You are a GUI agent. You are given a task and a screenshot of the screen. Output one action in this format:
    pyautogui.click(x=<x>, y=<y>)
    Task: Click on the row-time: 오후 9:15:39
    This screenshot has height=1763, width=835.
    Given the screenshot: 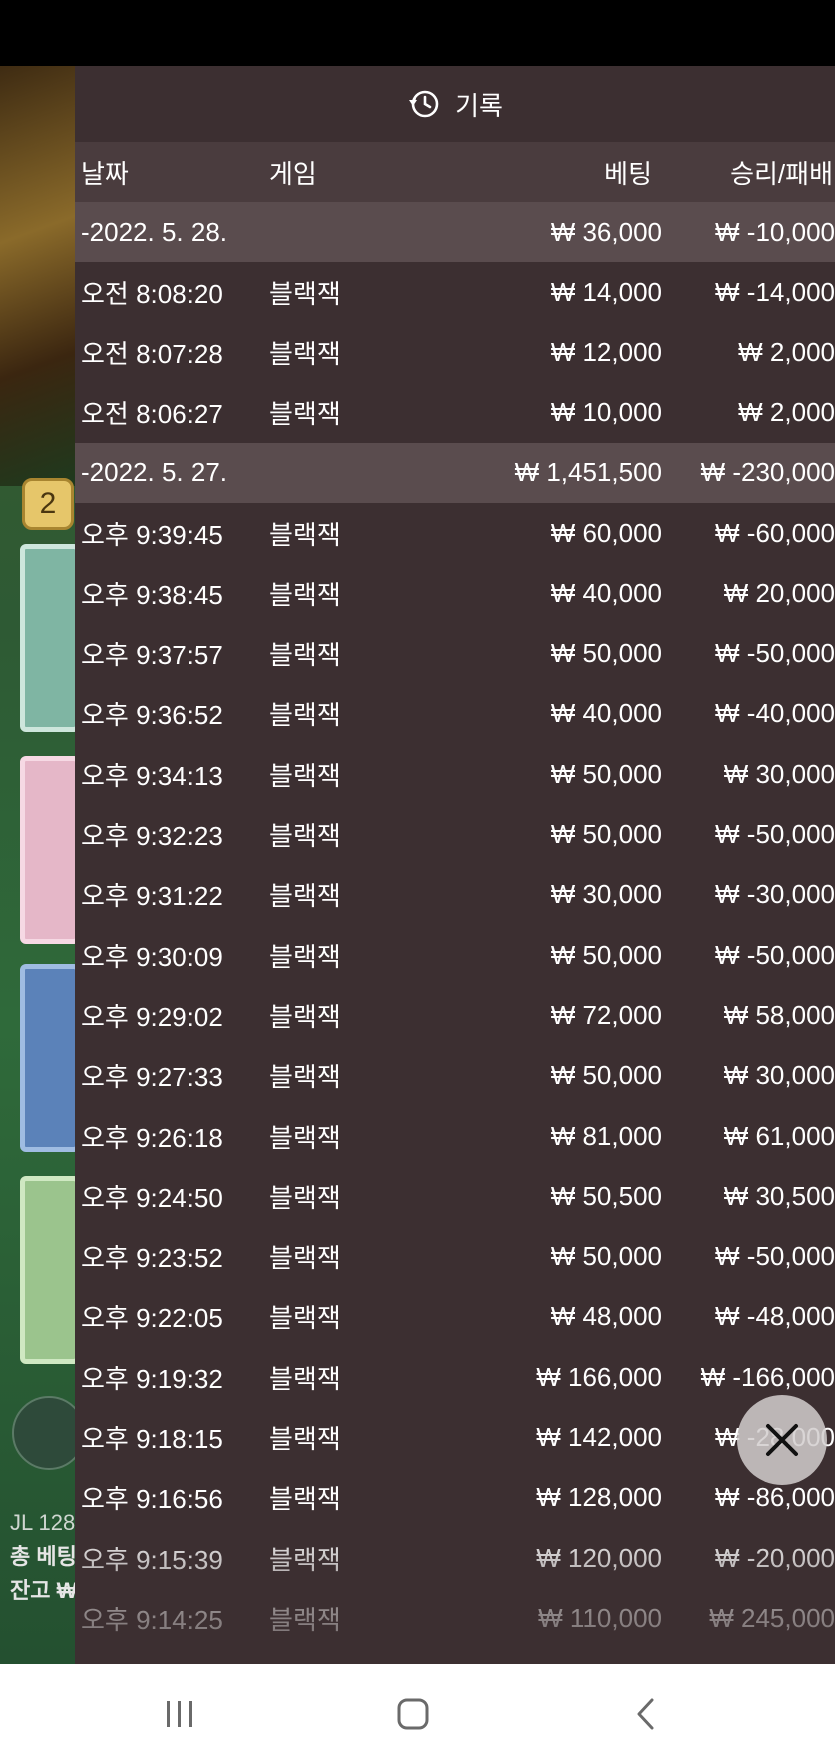 What is the action you would take?
    pyautogui.click(x=152, y=1559)
    